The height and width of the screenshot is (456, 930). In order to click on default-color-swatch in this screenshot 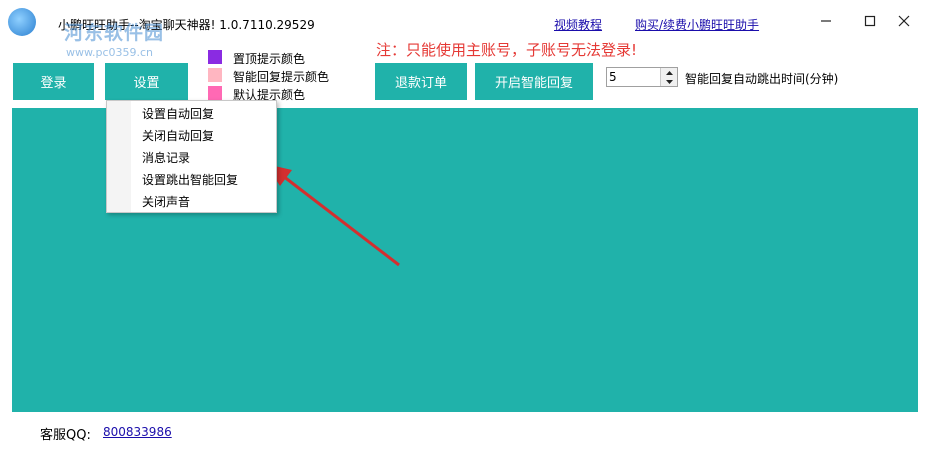, I will do `click(215, 93)`.